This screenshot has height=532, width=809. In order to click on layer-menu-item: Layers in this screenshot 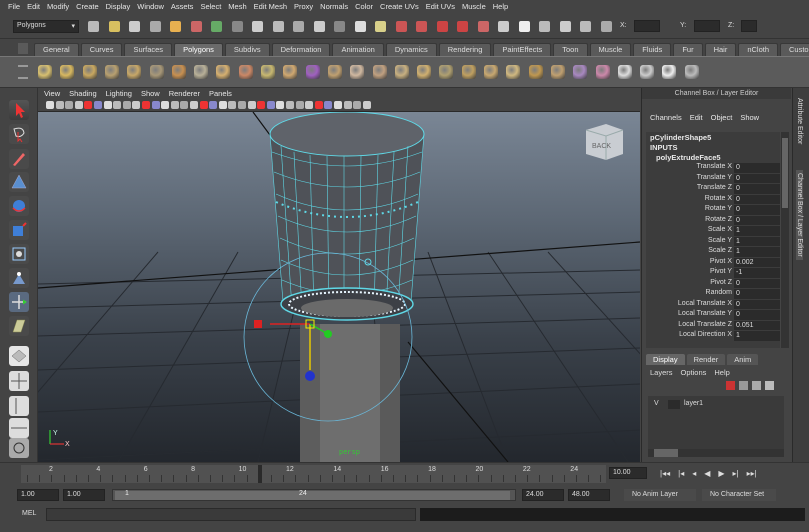, I will do `click(661, 372)`.